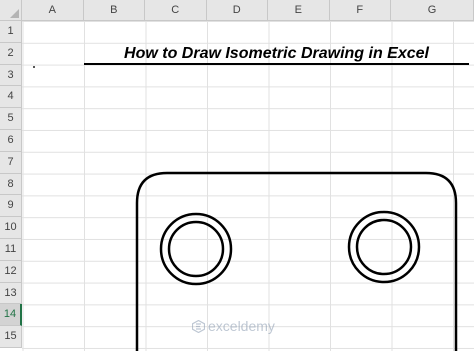 This screenshot has height=351, width=474. I want to click on left-hole-inner-circle, so click(196, 249).